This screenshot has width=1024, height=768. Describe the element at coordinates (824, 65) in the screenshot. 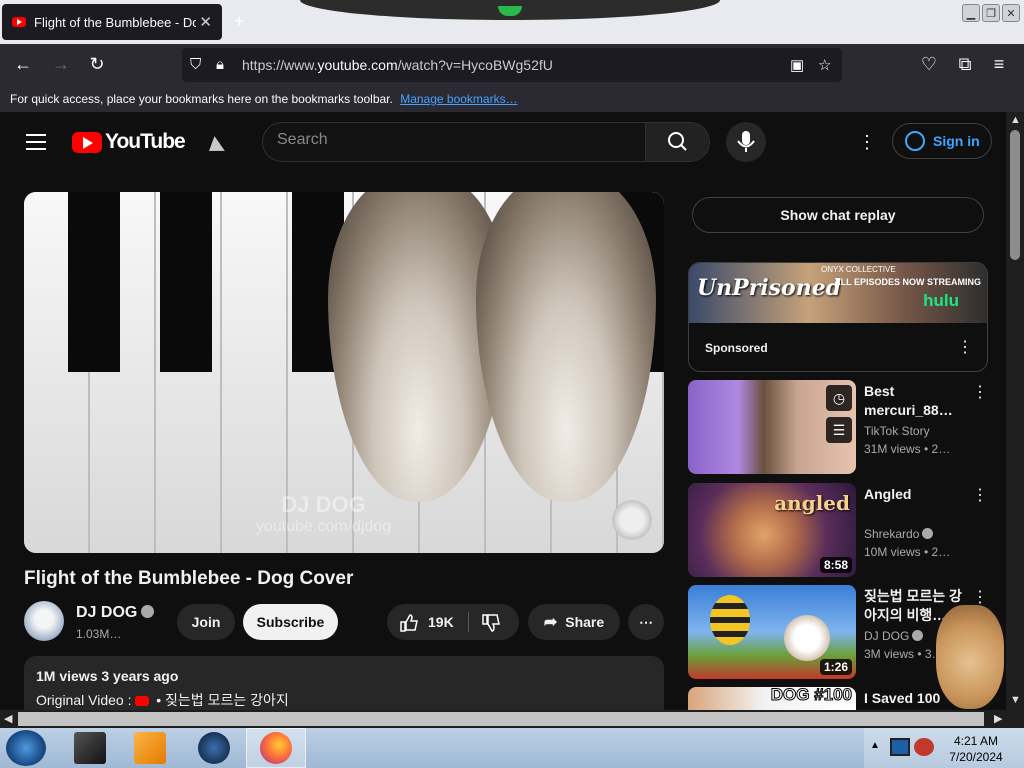

I see `bookmark-star-icon: ☆` at that location.